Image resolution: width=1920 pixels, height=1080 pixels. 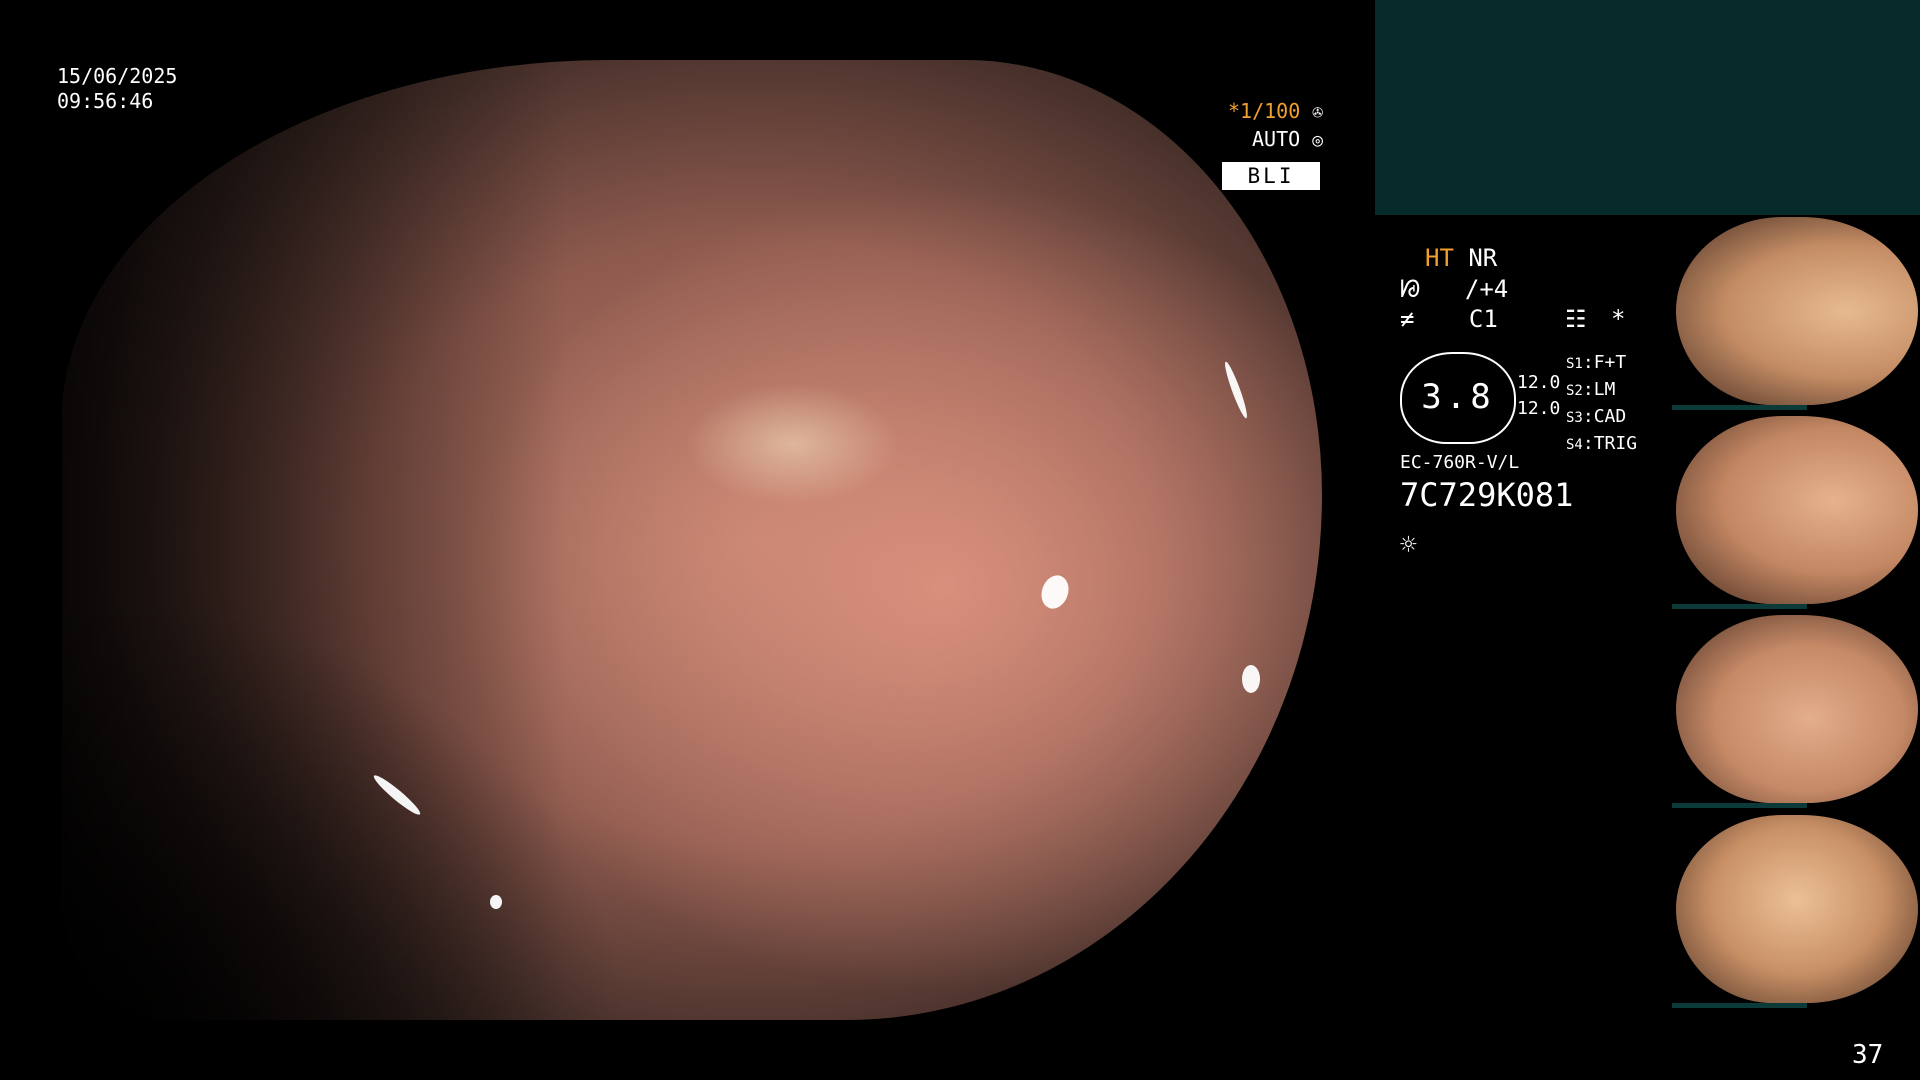 What do you see at coordinates (1596, 362) in the screenshot?
I see `switch-row: S1:F+T` at bounding box center [1596, 362].